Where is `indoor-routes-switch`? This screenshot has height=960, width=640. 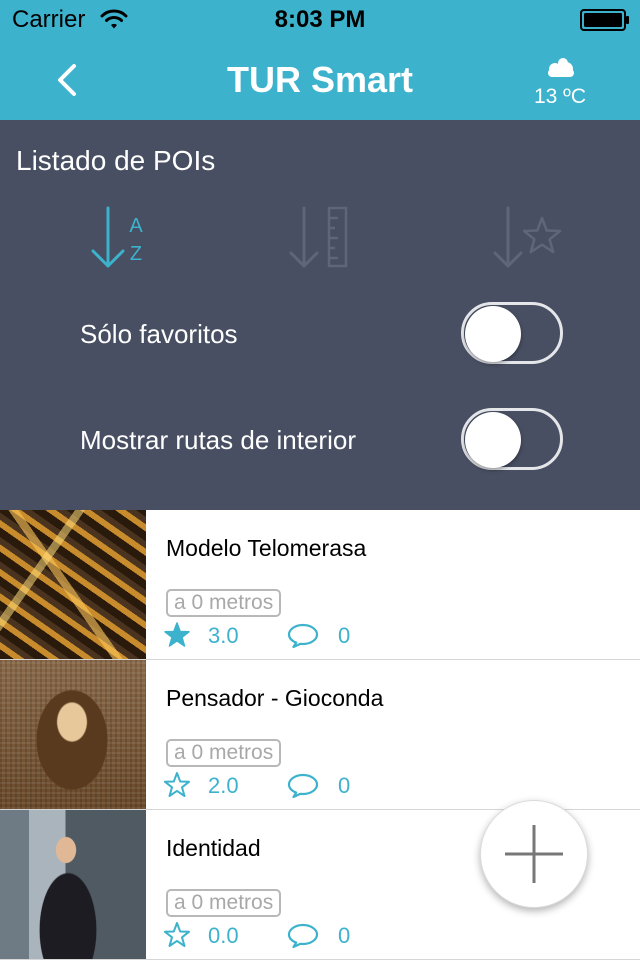
indoor-routes-switch is located at coordinates (512, 439).